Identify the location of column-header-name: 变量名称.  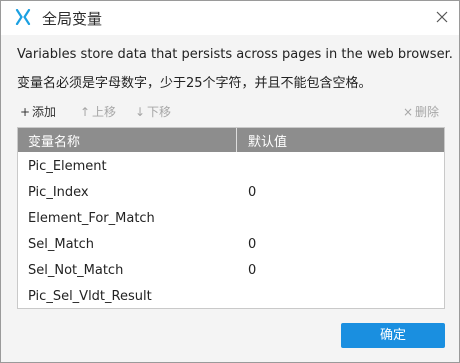
(54, 140).